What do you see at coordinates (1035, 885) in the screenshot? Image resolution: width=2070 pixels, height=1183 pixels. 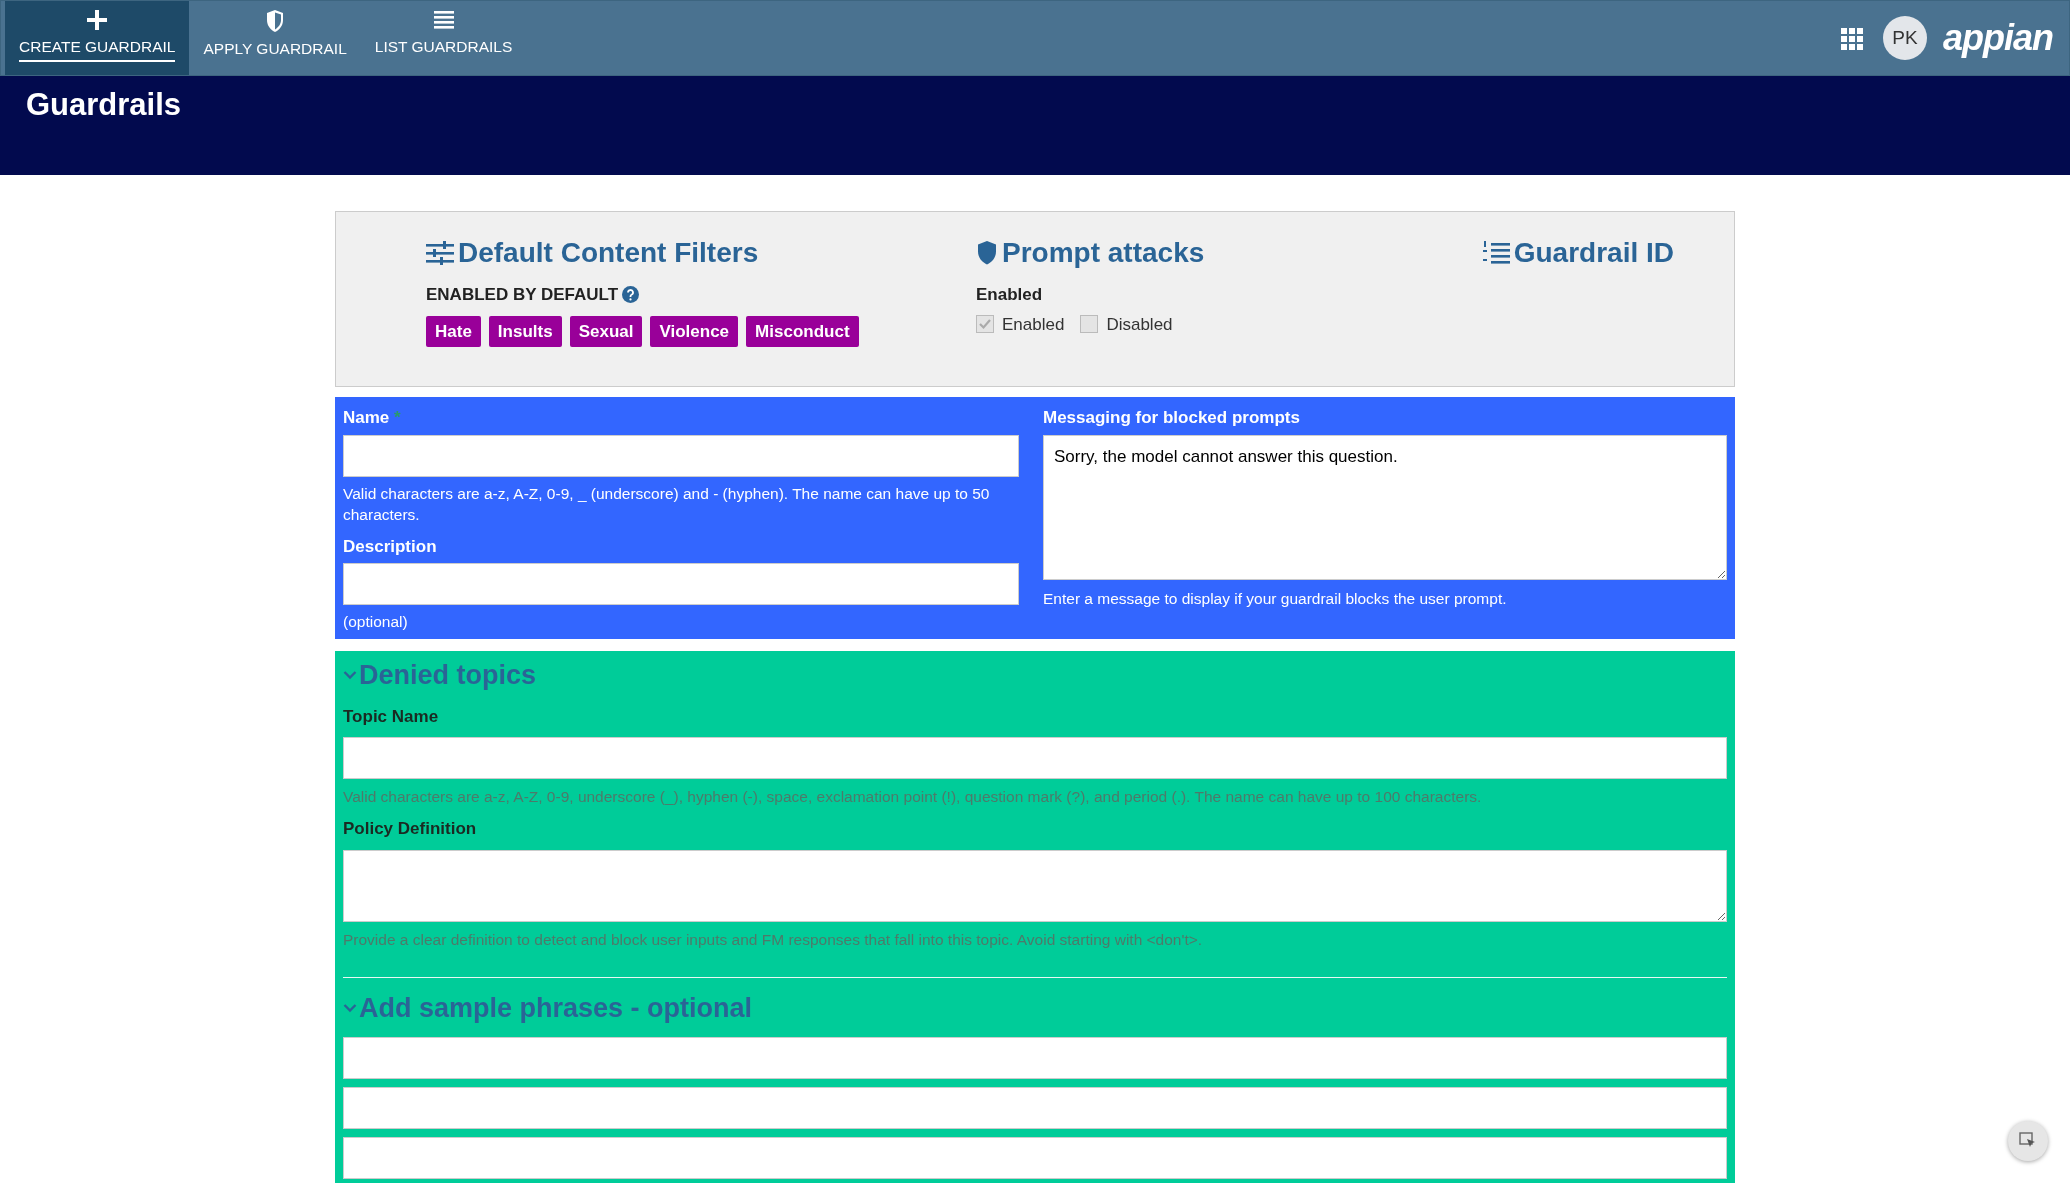 I see `policy-textarea` at bounding box center [1035, 885].